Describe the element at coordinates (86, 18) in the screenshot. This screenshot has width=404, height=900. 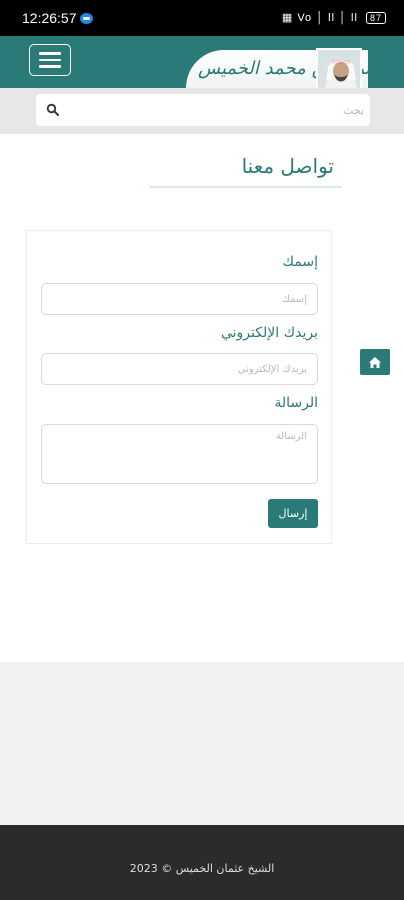
I see `cloud-icon` at that location.